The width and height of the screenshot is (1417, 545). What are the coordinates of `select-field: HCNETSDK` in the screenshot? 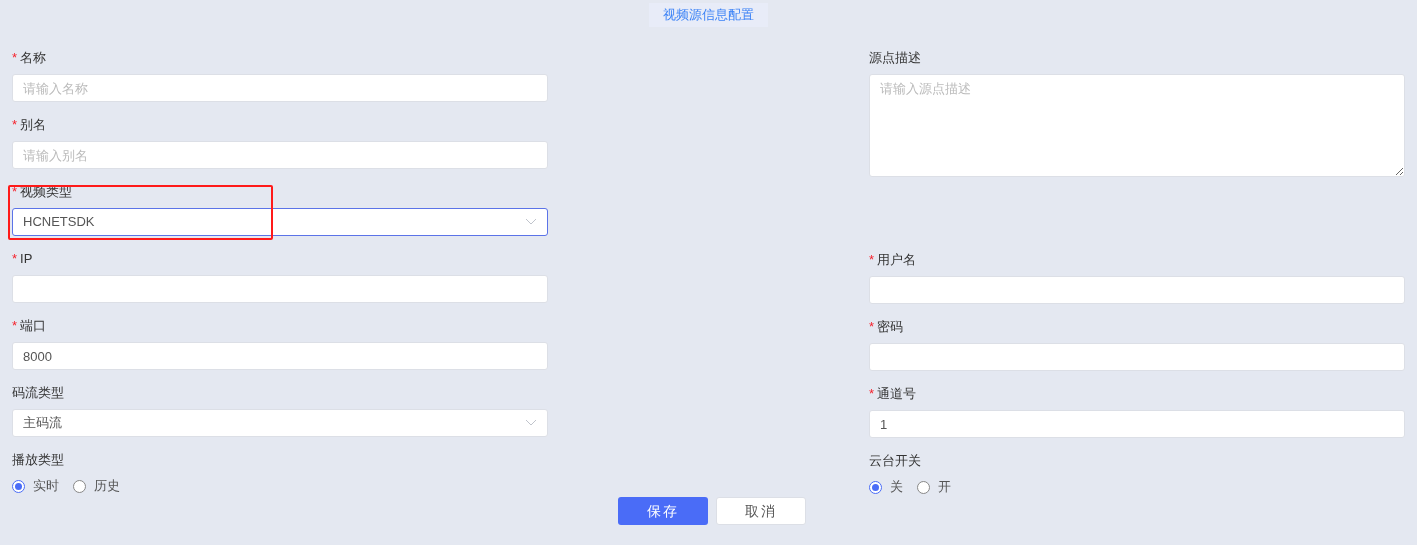 It's located at (280, 222).